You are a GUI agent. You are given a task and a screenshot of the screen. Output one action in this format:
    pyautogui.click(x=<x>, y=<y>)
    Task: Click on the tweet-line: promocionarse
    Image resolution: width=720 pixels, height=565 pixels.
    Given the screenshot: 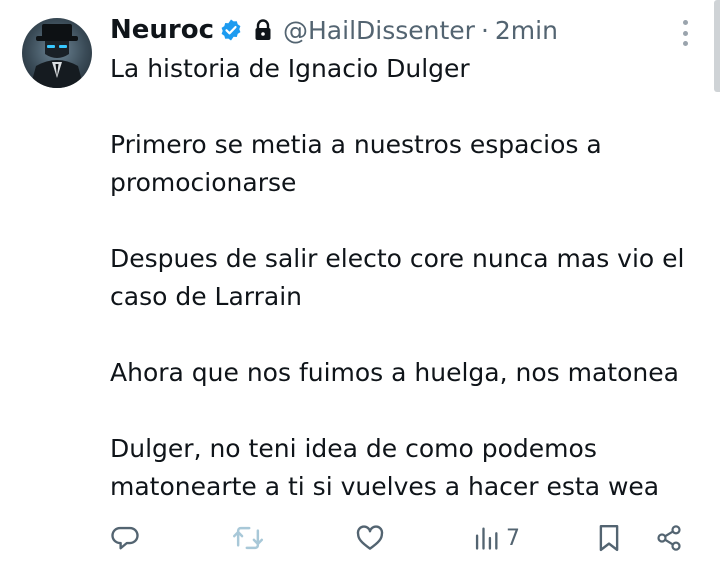 What is the action you would take?
    pyautogui.click(x=203, y=182)
    